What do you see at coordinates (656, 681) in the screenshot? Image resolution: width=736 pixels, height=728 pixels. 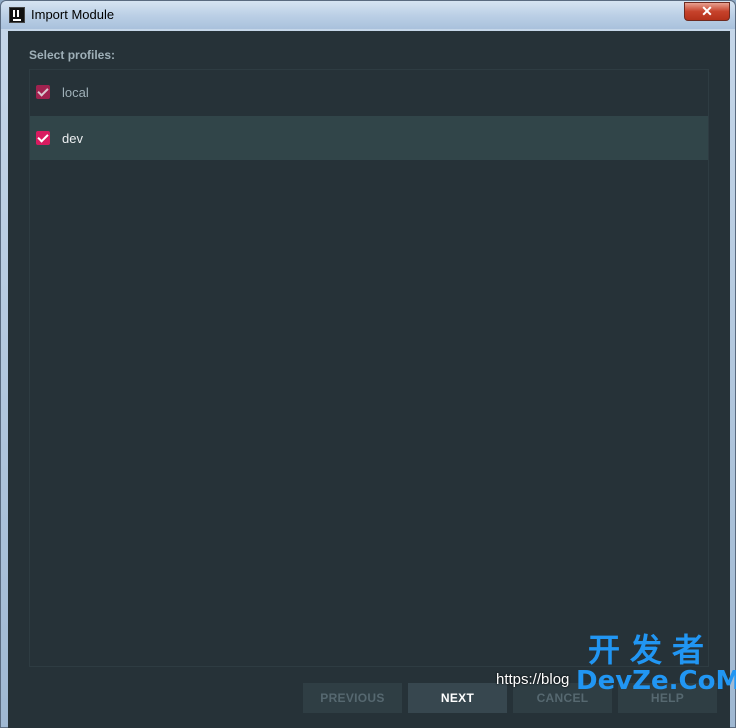 I see `watermark-logo-en: DevZe.CoM` at bounding box center [656, 681].